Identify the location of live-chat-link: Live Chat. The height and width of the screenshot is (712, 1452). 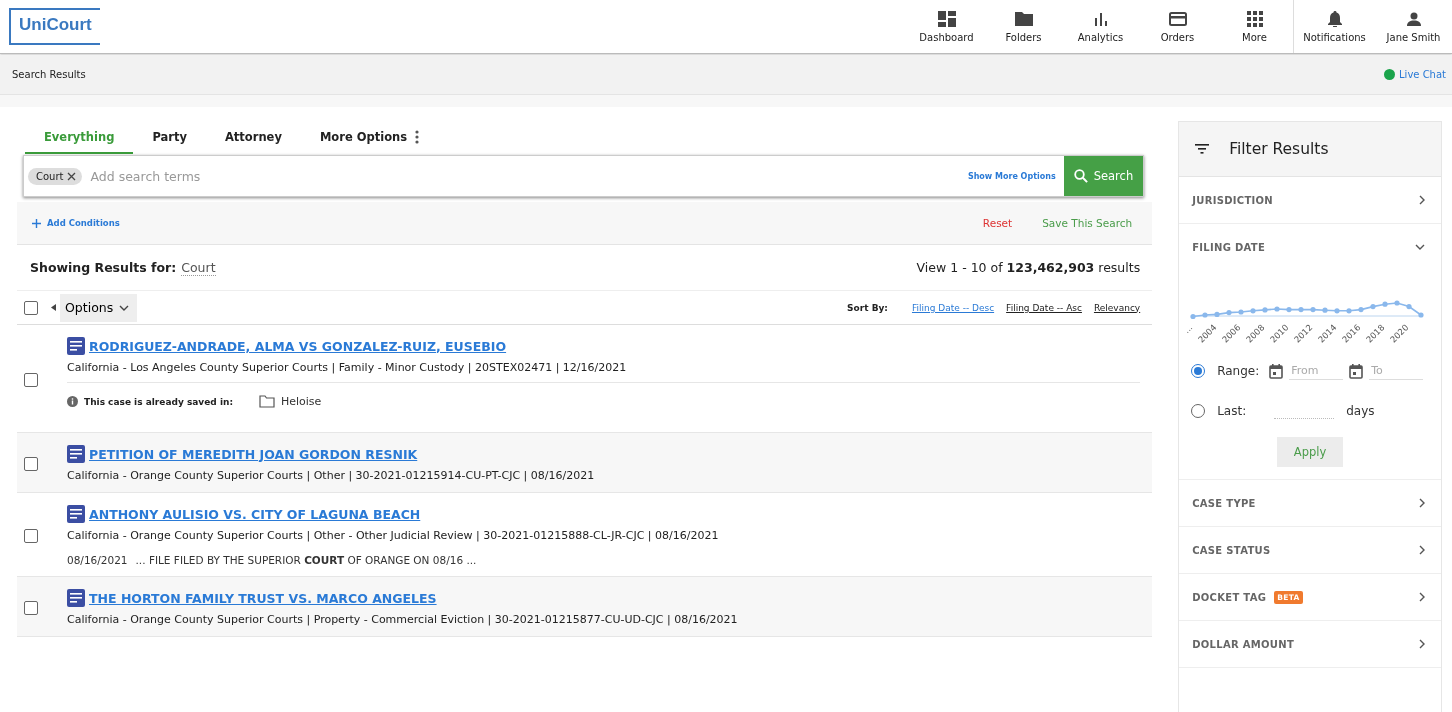
(1415, 74).